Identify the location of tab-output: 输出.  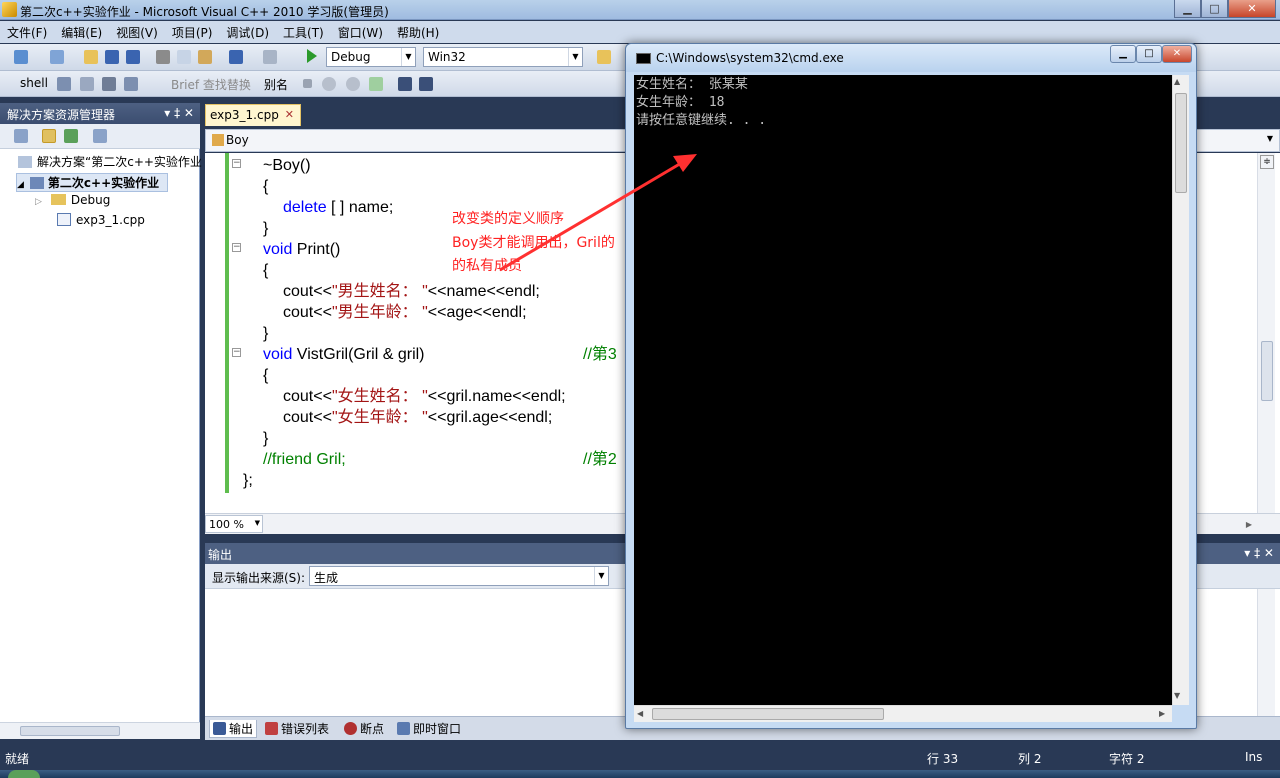
(233, 729).